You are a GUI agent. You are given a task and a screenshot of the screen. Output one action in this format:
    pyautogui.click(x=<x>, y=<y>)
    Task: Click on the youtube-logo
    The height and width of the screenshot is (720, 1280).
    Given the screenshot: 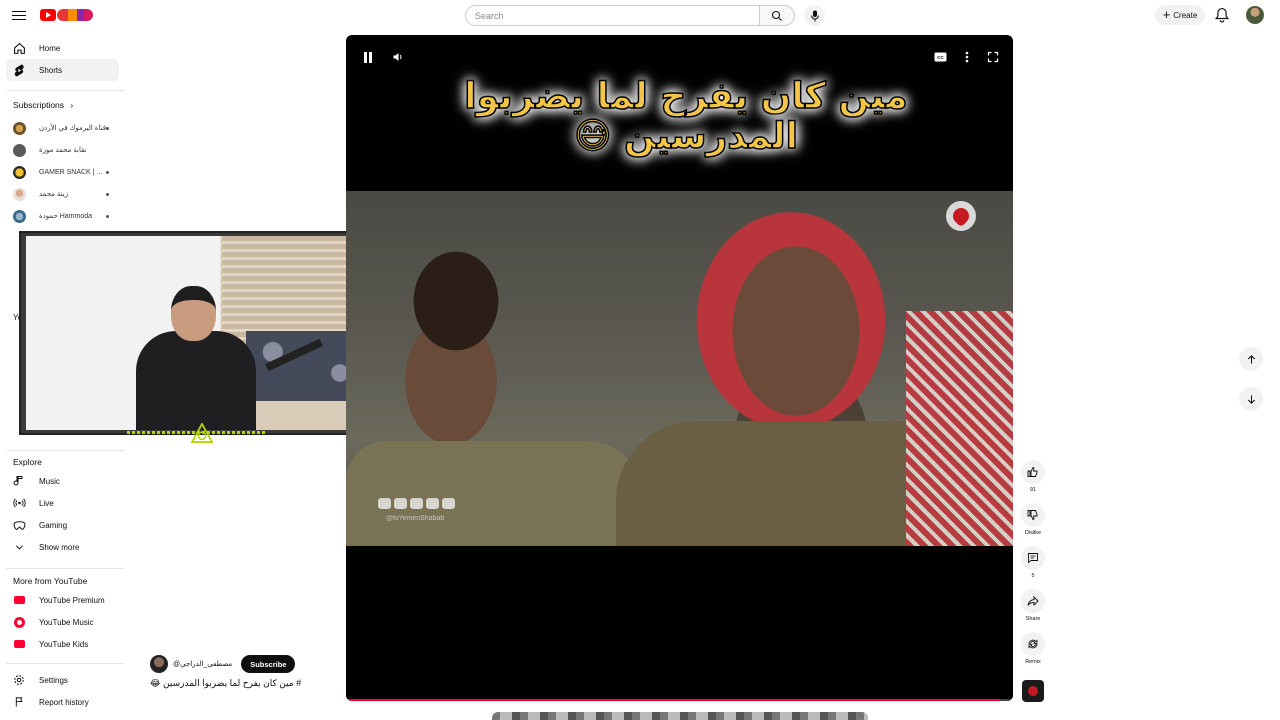 What is the action you would take?
    pyautogui.click(x=66, y=15)
    